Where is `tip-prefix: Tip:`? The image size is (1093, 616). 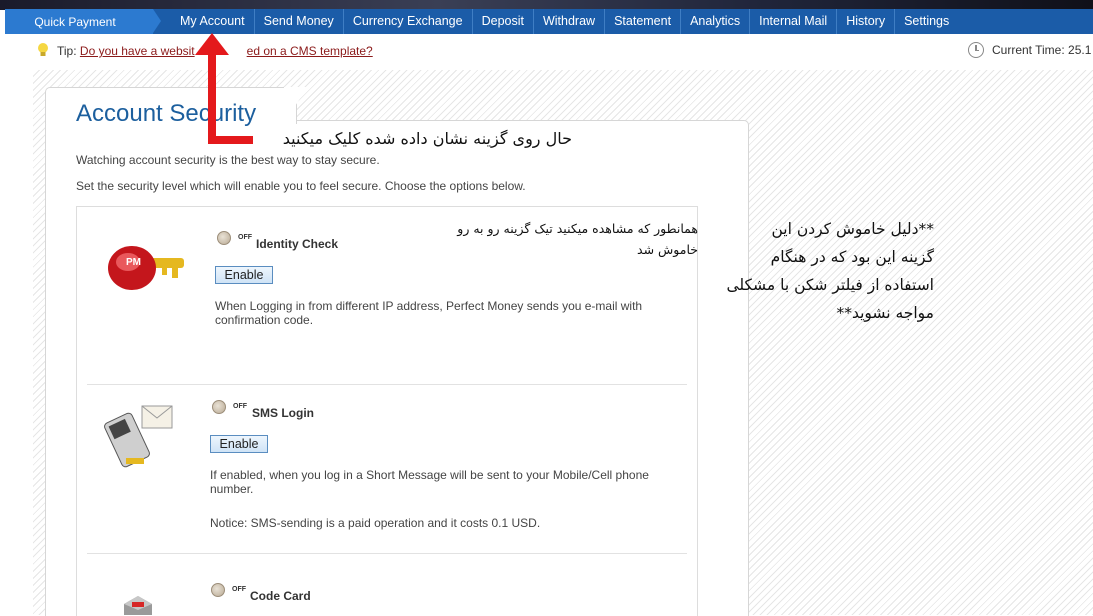
tip-prefix: Tip: is located at coordinates (67, 51).